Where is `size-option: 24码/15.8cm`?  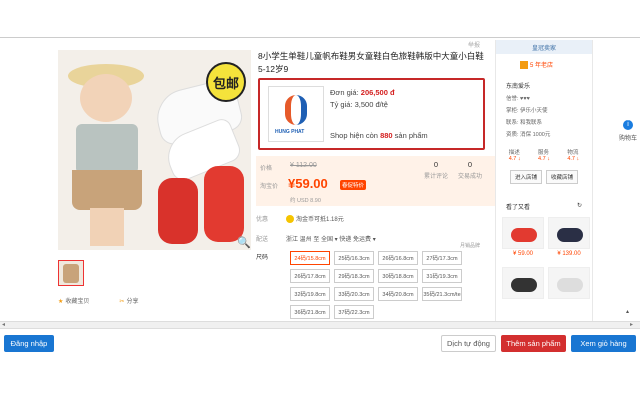
size-option: 24码/15.8cm is located at coordinates (310, 258).